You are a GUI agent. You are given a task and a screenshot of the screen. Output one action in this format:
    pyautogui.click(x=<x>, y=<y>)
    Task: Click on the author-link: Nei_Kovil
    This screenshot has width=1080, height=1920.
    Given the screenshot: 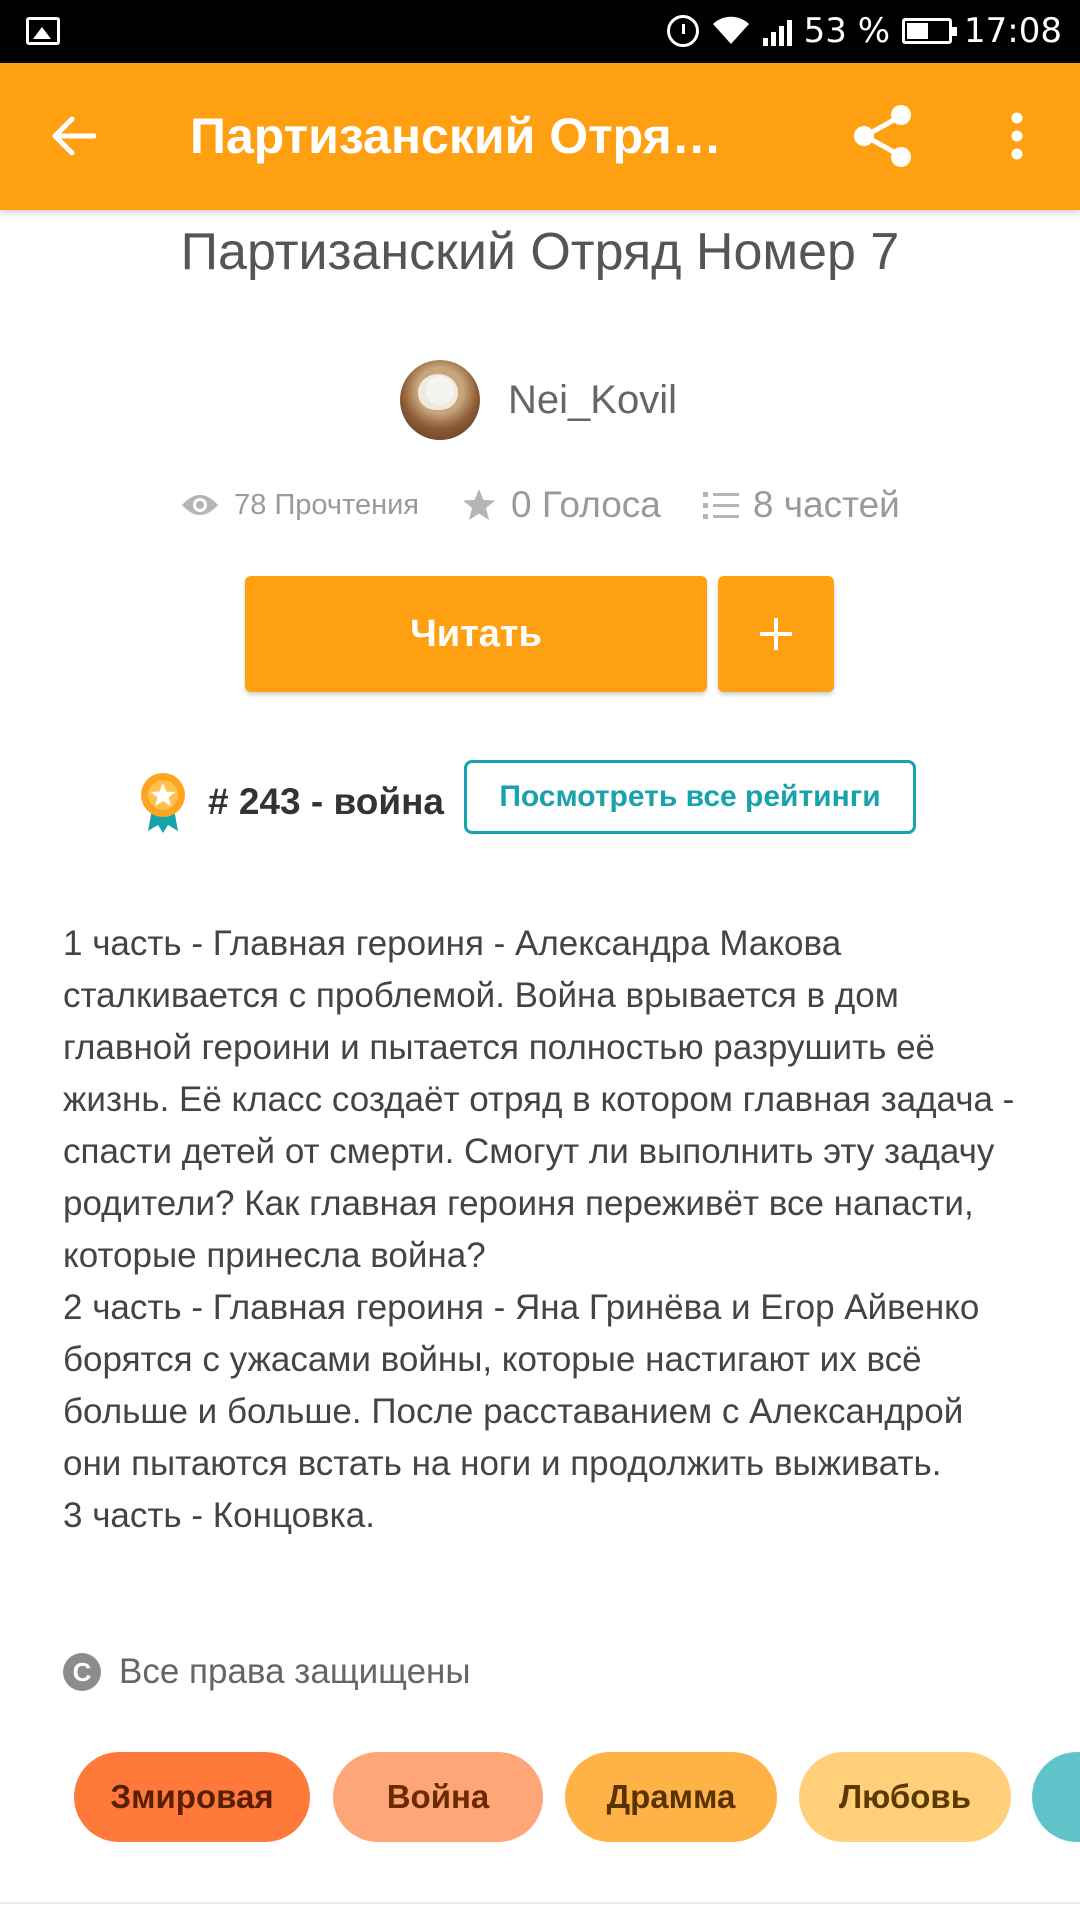 What is the action you would take?
    pyautogui.click(x=538, y=400)
    